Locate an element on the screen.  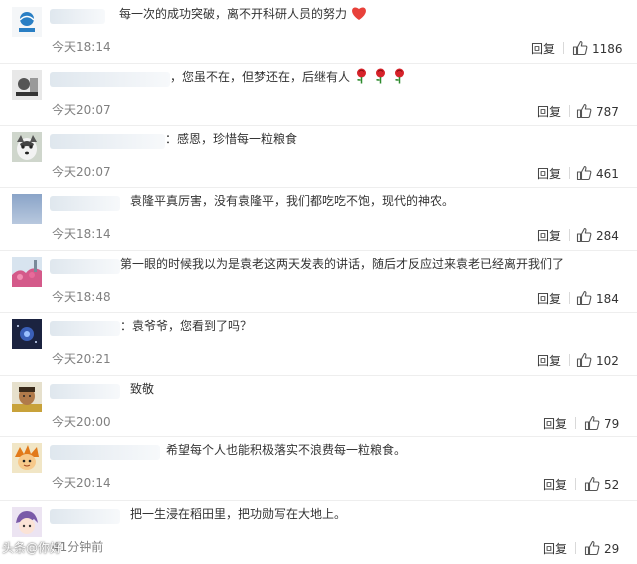
comment-item: 希望每个人也能积极落实不浪费每一粒粮食。 今天20:14 回复 52 is located at coordinates (318, 468).